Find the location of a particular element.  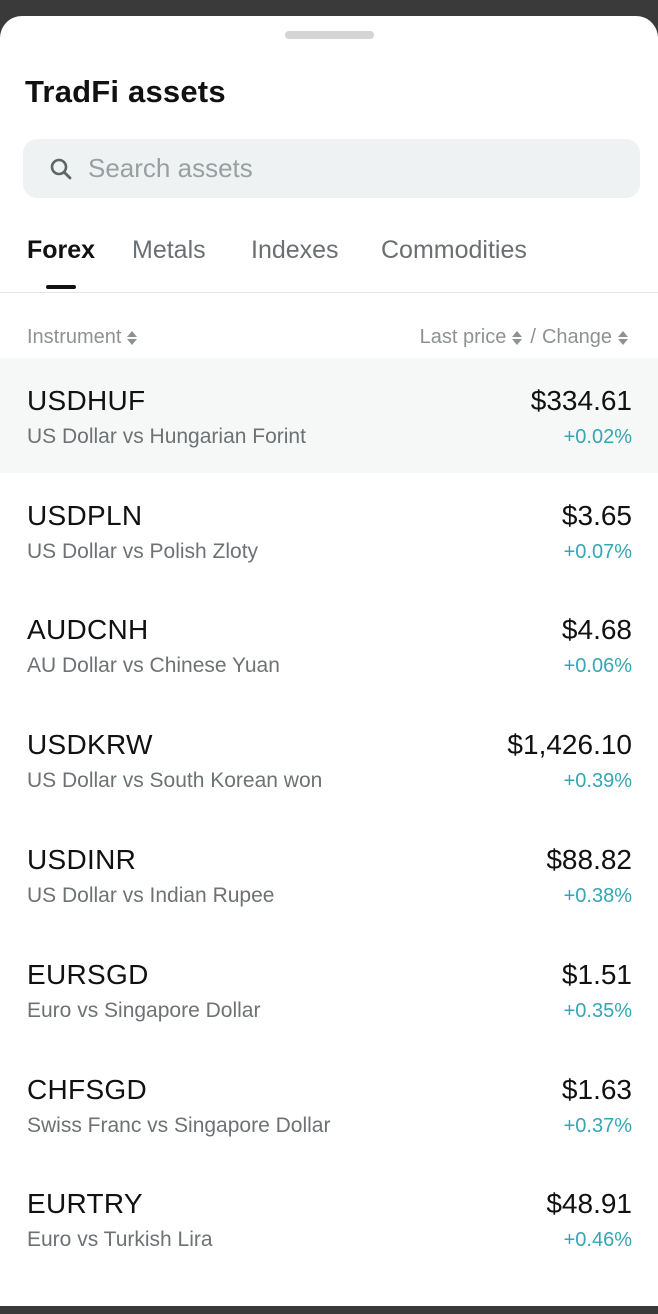

price-change: +0.35% is located at coordinates (597, 1011).